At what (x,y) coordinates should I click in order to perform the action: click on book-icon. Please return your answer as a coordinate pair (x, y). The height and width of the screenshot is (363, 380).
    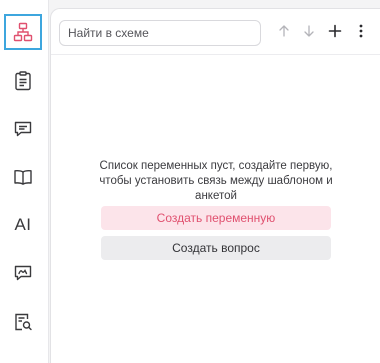
    Looking at the image, I should click on (23, 177).